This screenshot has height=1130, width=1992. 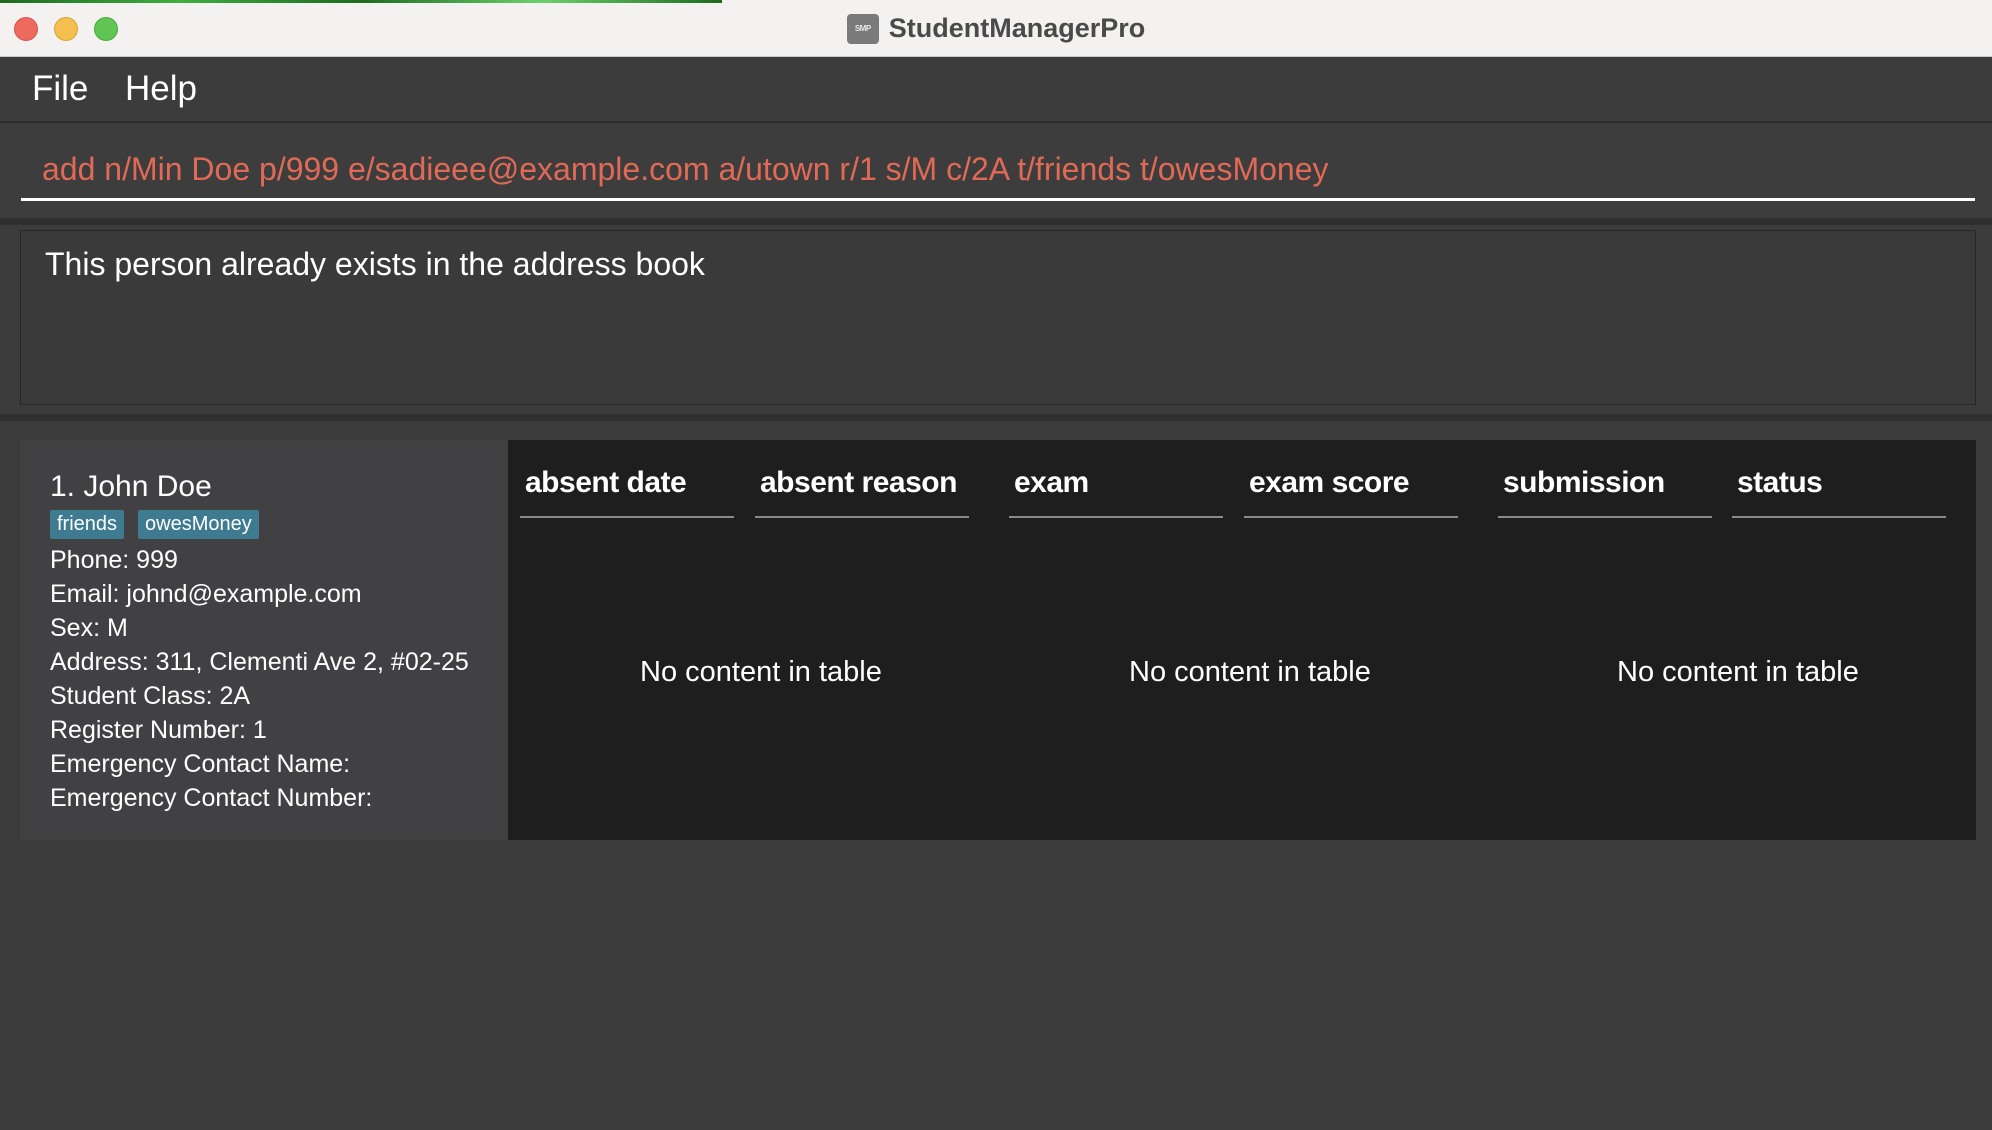 I want to click on column-header-absent-reason: absent reason, so click(x=862, y=492).